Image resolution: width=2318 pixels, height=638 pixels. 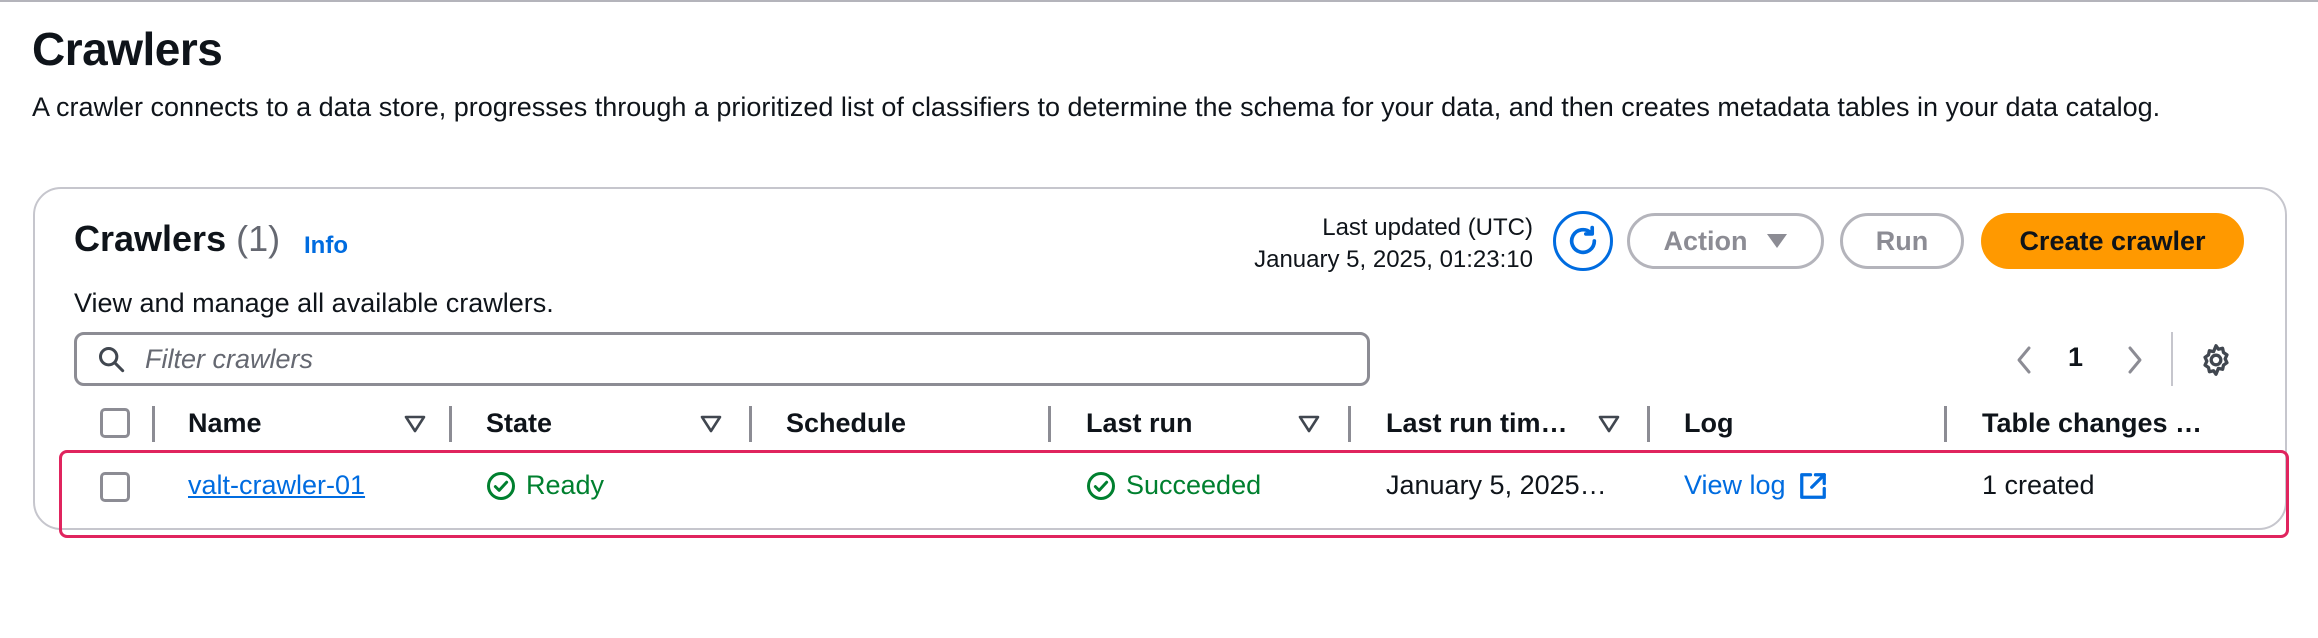 I want to click on view-log-link: View log, so click(x=1756, y=485).